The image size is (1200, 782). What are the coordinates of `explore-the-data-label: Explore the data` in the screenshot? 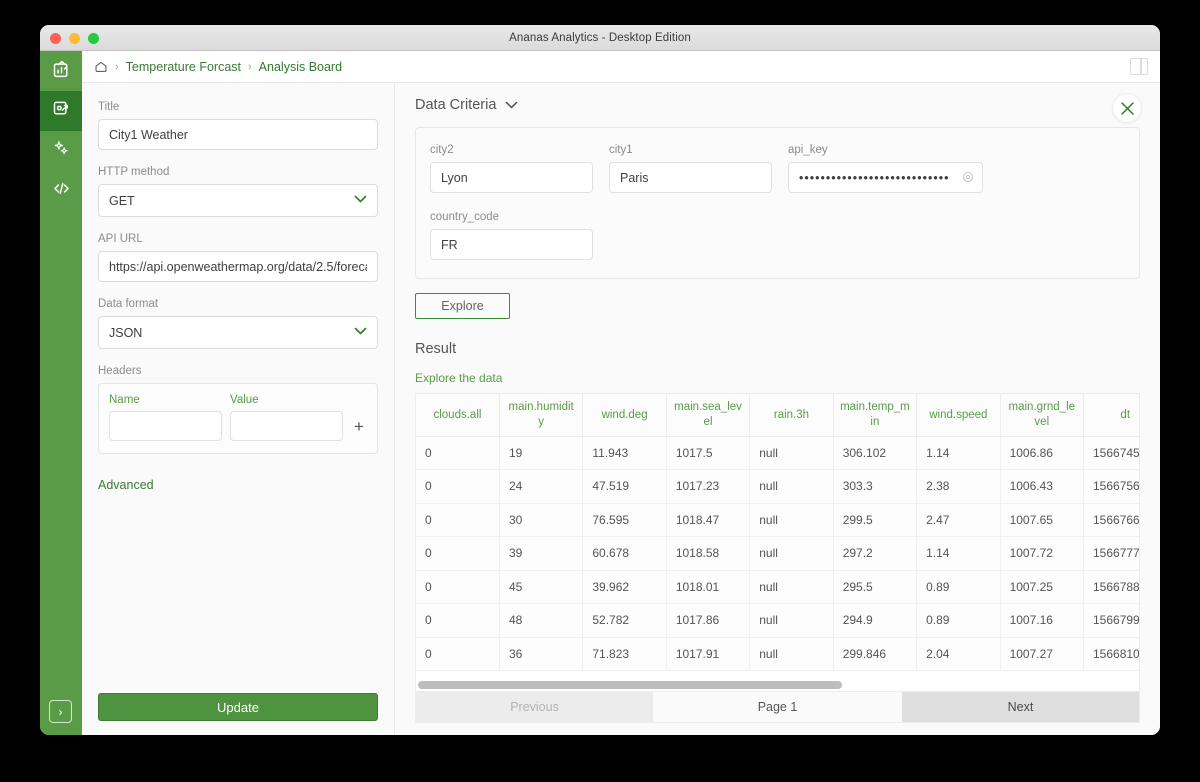 It's located at (459, 378).